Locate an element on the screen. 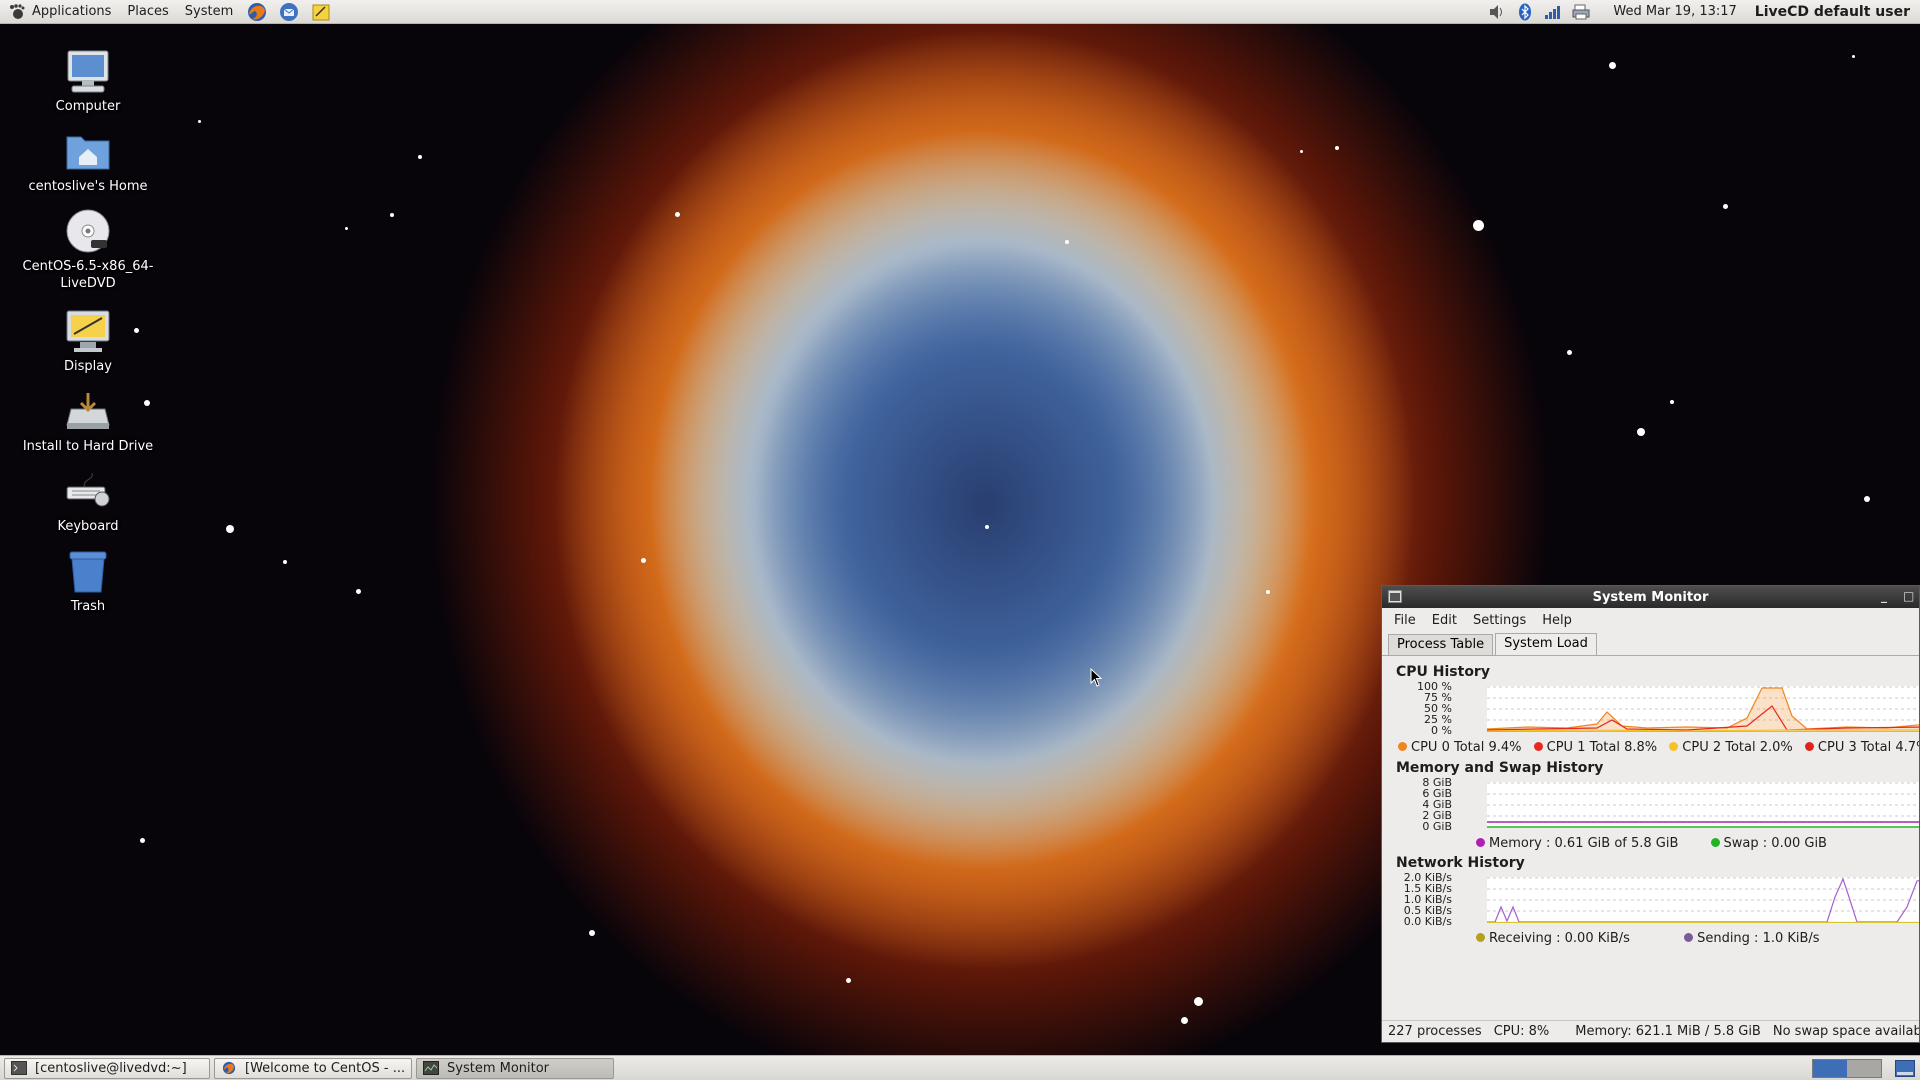  desktop-icon-install: Install to Hard Drive is located at coordinates (88, 420).